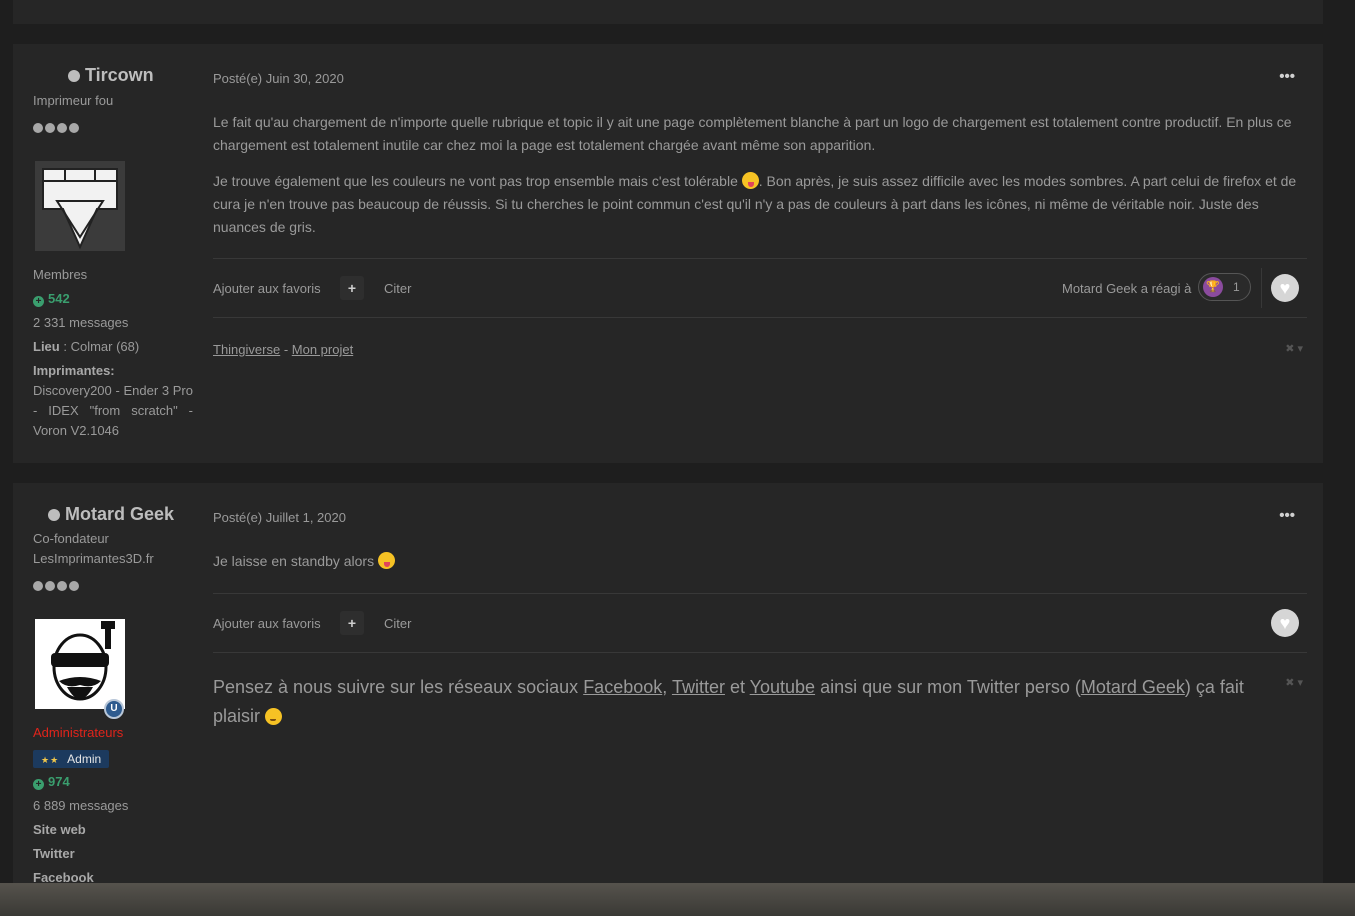 This screenshot has width=1355, height=916. Describe the element at coordinates (1236, 287) in the screenshot. I see `reaction-count: 1` at that location.